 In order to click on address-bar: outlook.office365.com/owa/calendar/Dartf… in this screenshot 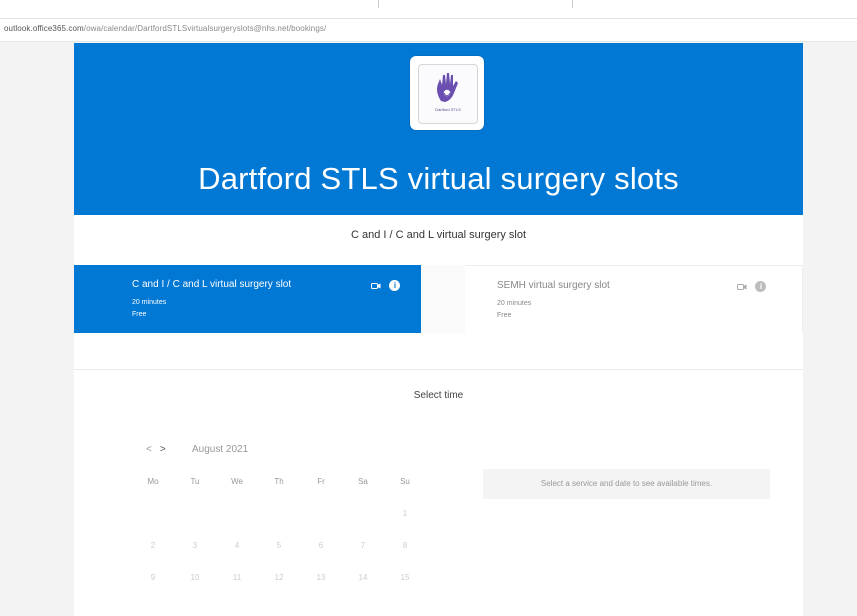, I will do `click(428, 30)`.